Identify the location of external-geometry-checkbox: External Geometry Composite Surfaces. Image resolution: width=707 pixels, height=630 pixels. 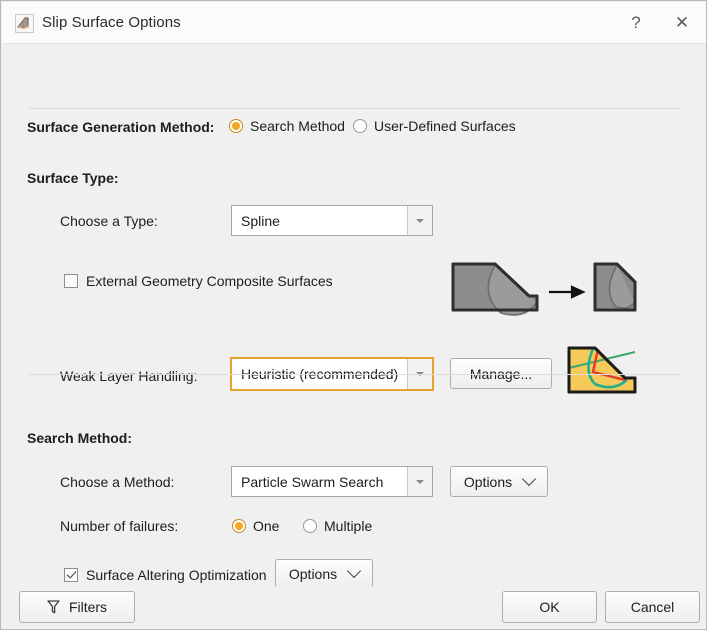
(198, 281).